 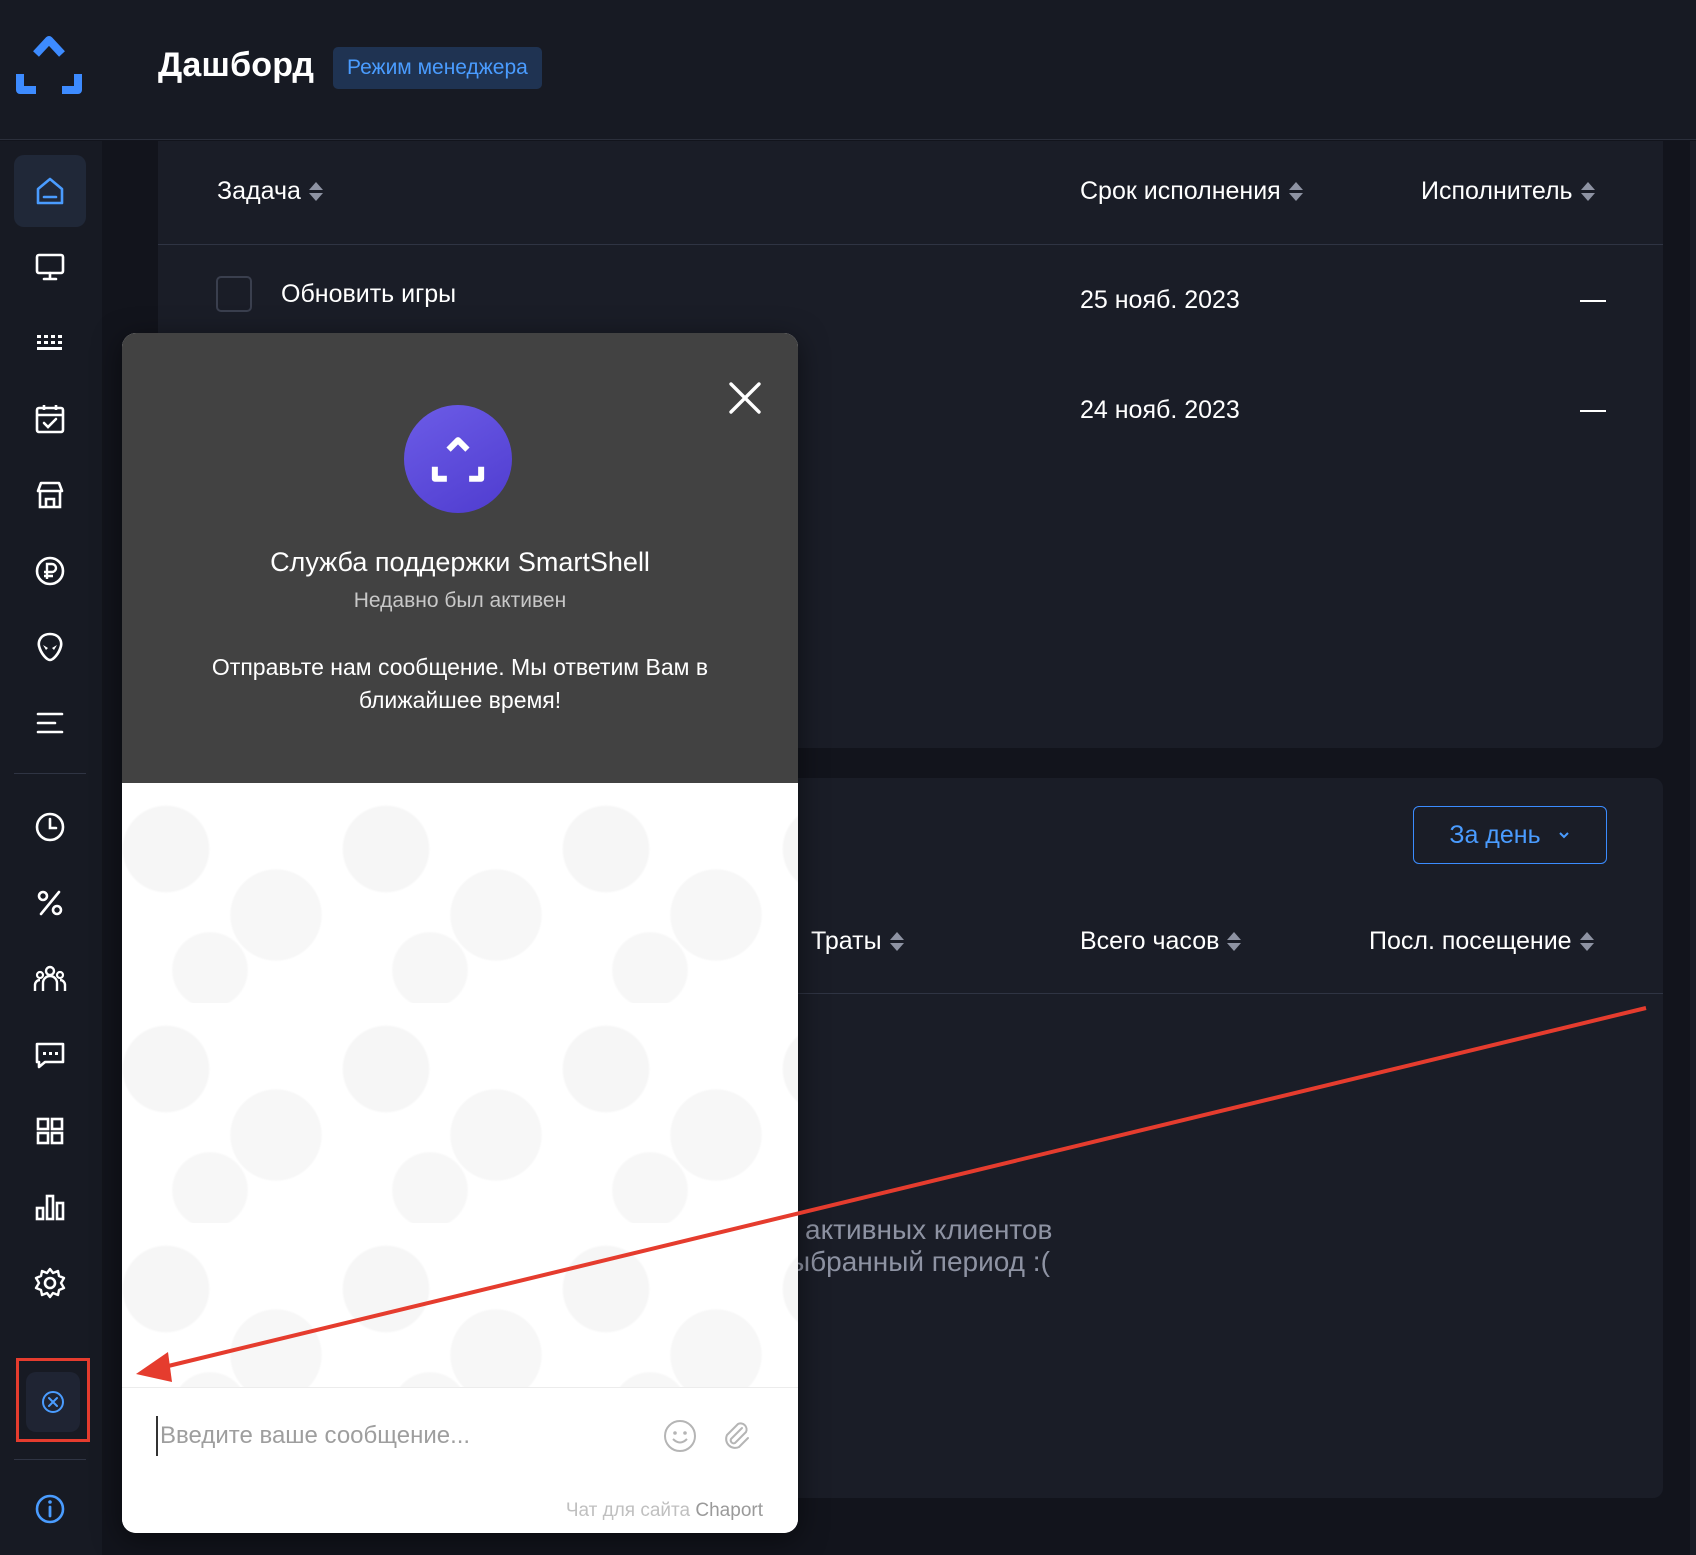 What do you see at coordinates (920, 1261) in the screenshot?
I see `empty-state-line-2: ыбранный период :(` at bounding box center [920, 1261].